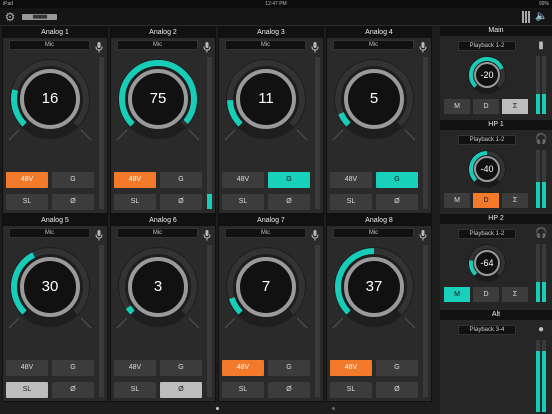 This screenshot has width=552, height=414. What do you see at coordinates (541, 330) in the screenshot?
I see `speaker-alt-icon: ●` at bounding box center [541, 330].